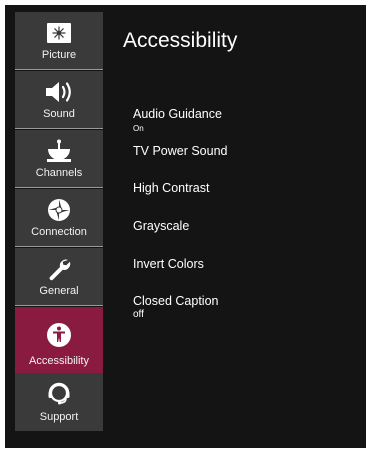  Describe the element at coordinates (59, 335) in the screenshot. I see `accessibility-icon` at that location.